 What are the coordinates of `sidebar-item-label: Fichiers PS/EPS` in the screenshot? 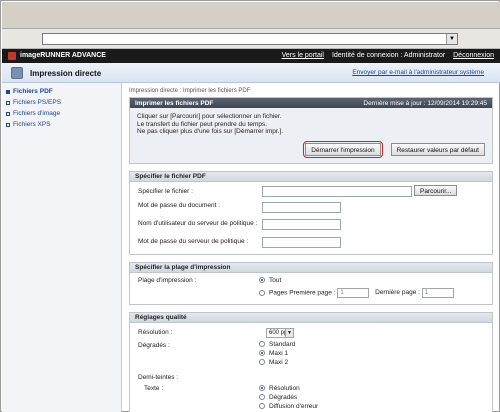 It's located at (37, 102).